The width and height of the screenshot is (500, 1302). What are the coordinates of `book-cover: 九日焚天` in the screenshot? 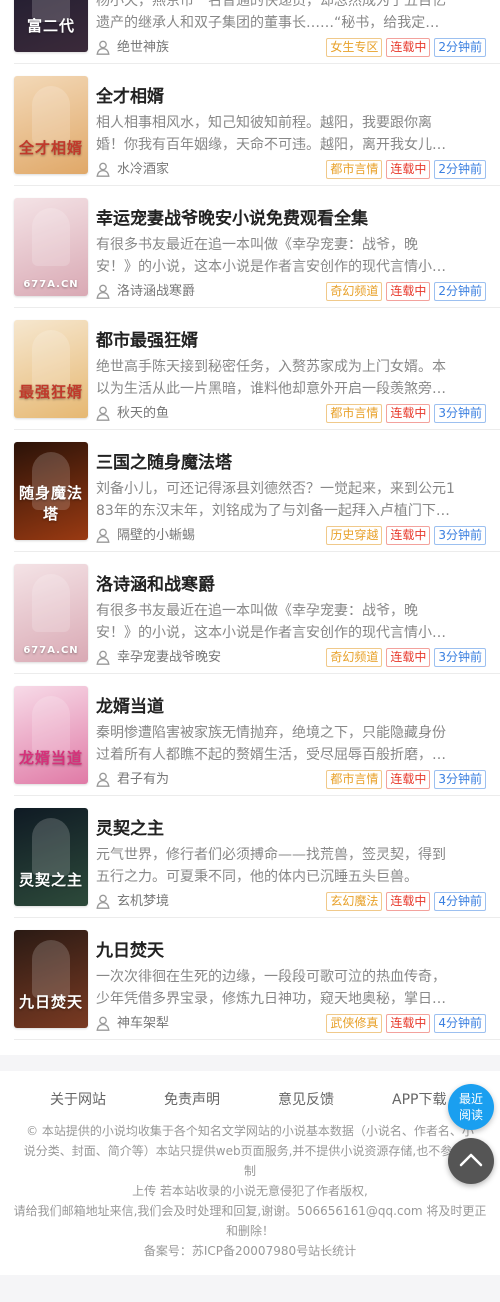 It's located at (51, 979).